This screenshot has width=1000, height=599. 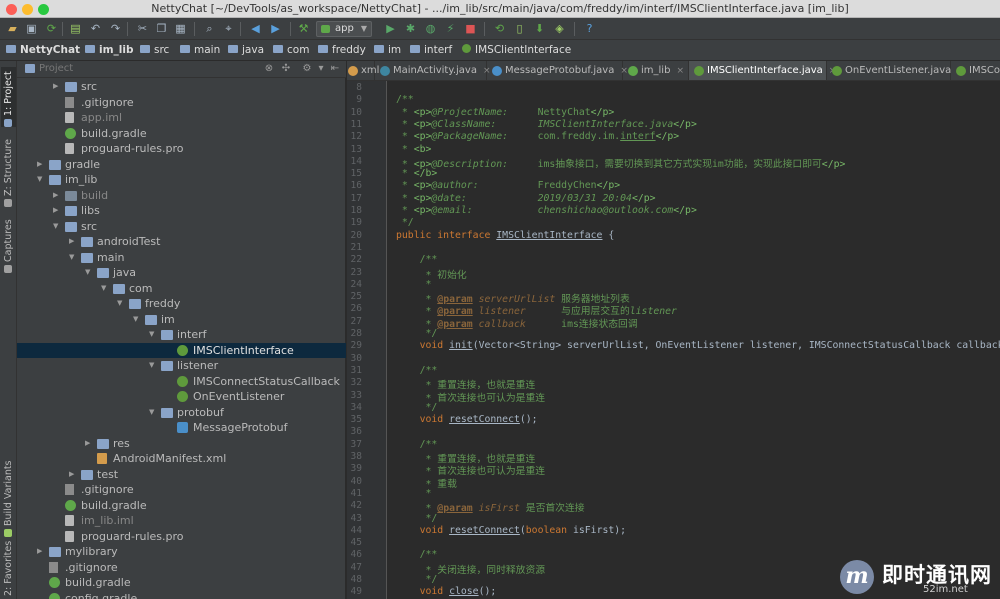 What do you see at coordinates (307, 69) in the screenshot?
I see `gear-icon: ⚙` at bounding box center [307, 69].